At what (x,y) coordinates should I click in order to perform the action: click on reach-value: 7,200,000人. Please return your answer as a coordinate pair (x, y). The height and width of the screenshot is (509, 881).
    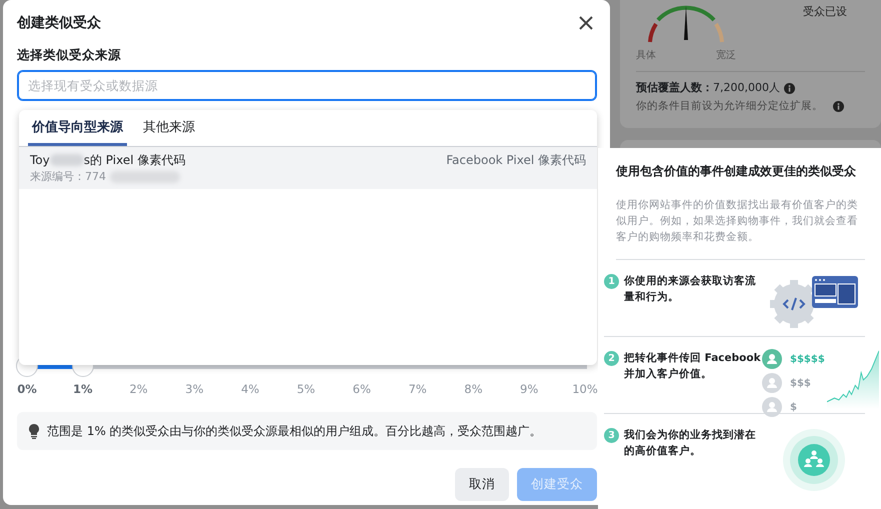
    Looking at the image, I should click on (746, 88).